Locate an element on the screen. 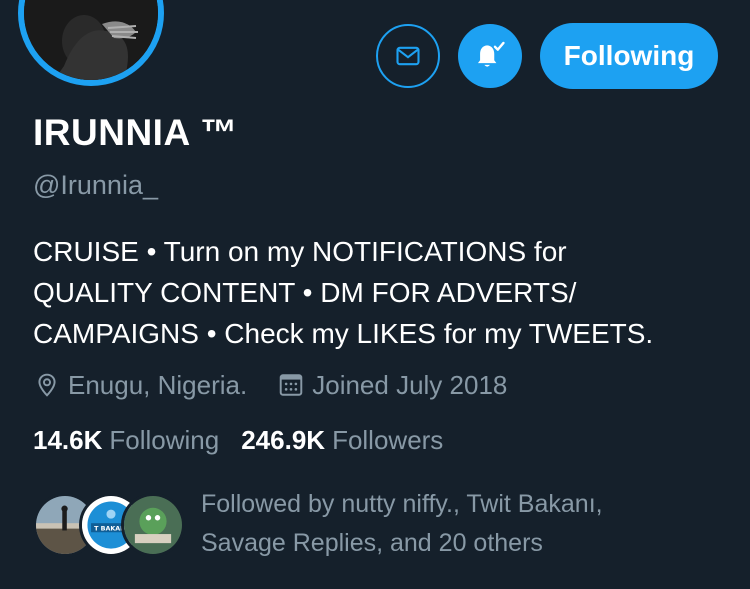 The height and width of the screenshot is (589, 750). followed-by-avatars: T BAKANI is located at coordinates (109, 526).